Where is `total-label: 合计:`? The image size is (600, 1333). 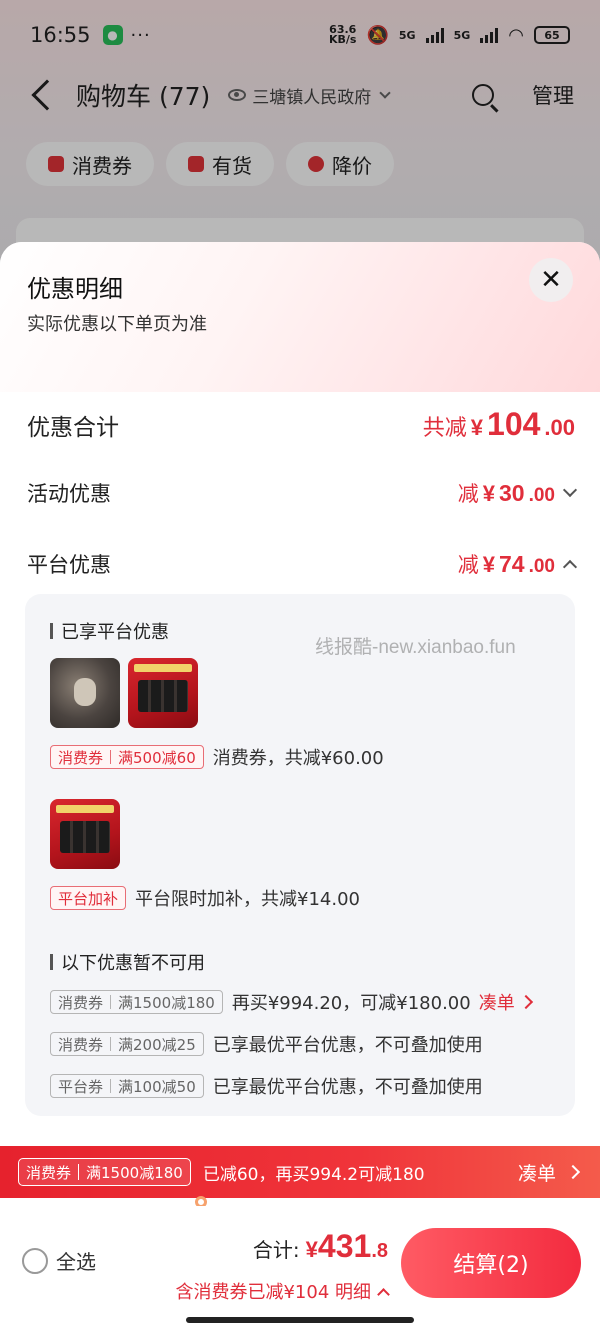
total-label: 合计: is located at coordinates (276, 1250).